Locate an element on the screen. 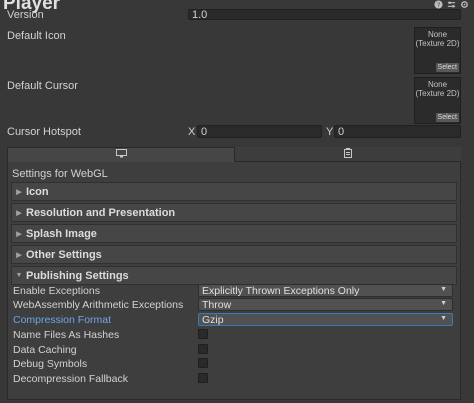 The width and height of the screenshot is (474, 403). compression-format-label: Compression Format is located at coordinates (62, 320).